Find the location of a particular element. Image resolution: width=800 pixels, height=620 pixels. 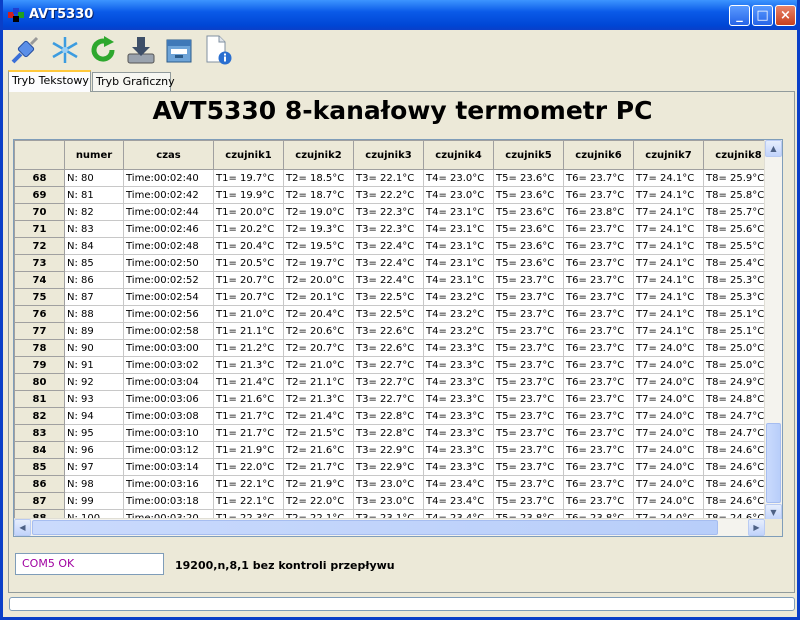

row-number-cell: 70 is located at coordinates (39, 212).